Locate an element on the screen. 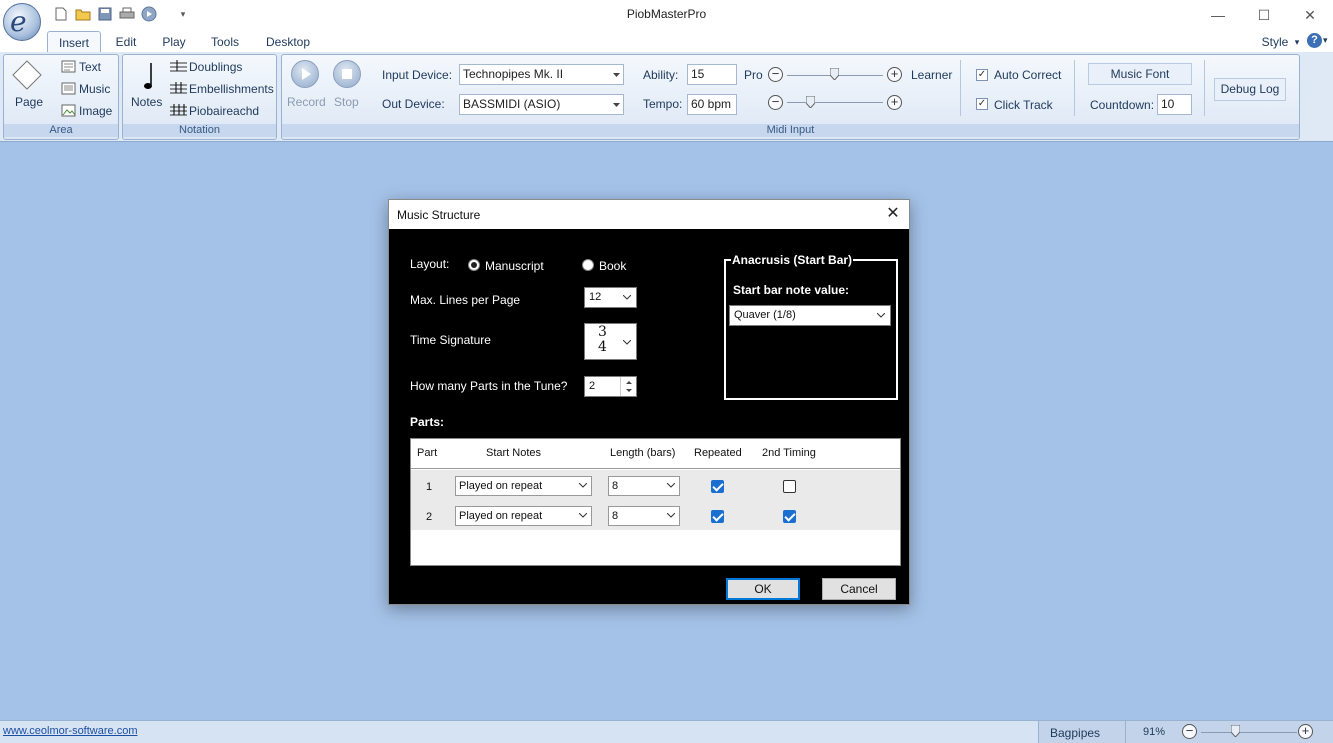 The image size is (1333, 743). tempo-input: 60 bpm is located at coordinates (712, 104).